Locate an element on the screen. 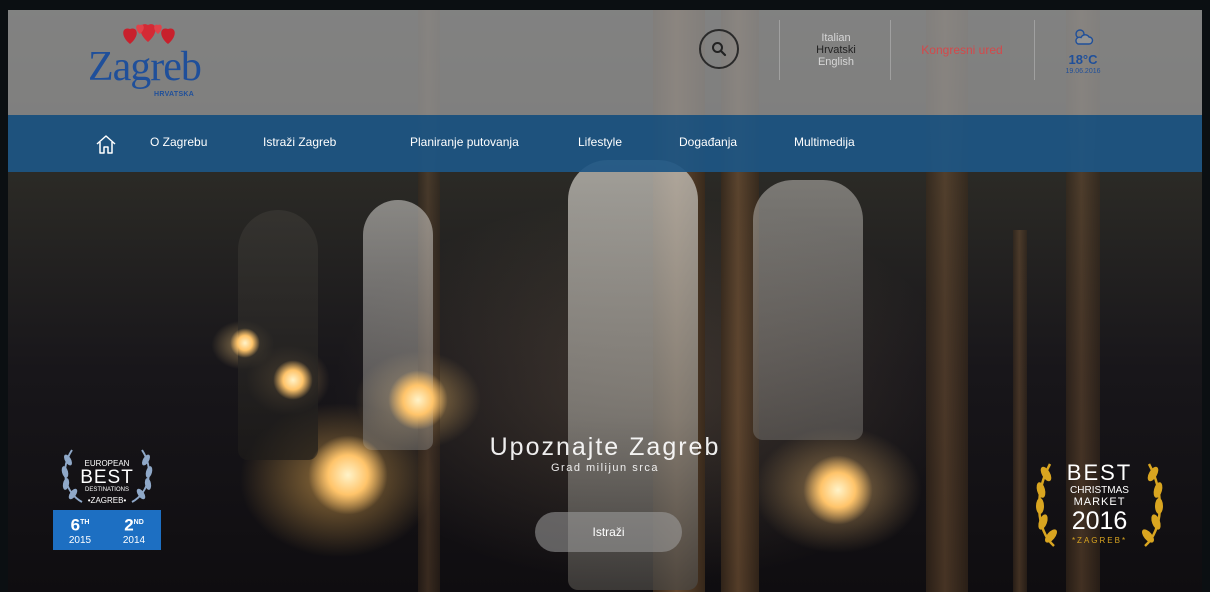 This screenshot has width=1210, height=592. language-switcher: Italian Hrvatski English is located at coordinates (836, 50).